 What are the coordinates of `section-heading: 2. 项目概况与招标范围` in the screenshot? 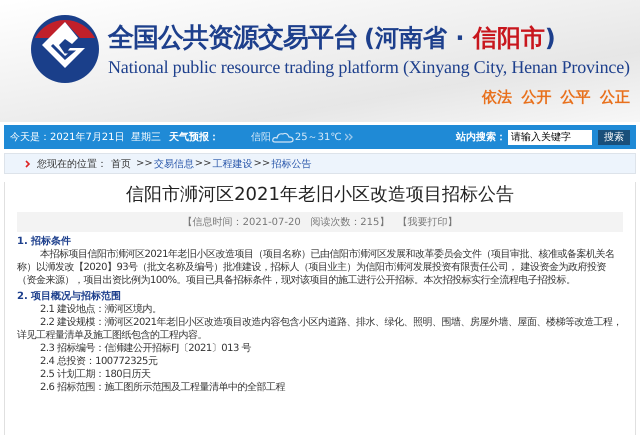 It's located at (69, 296).